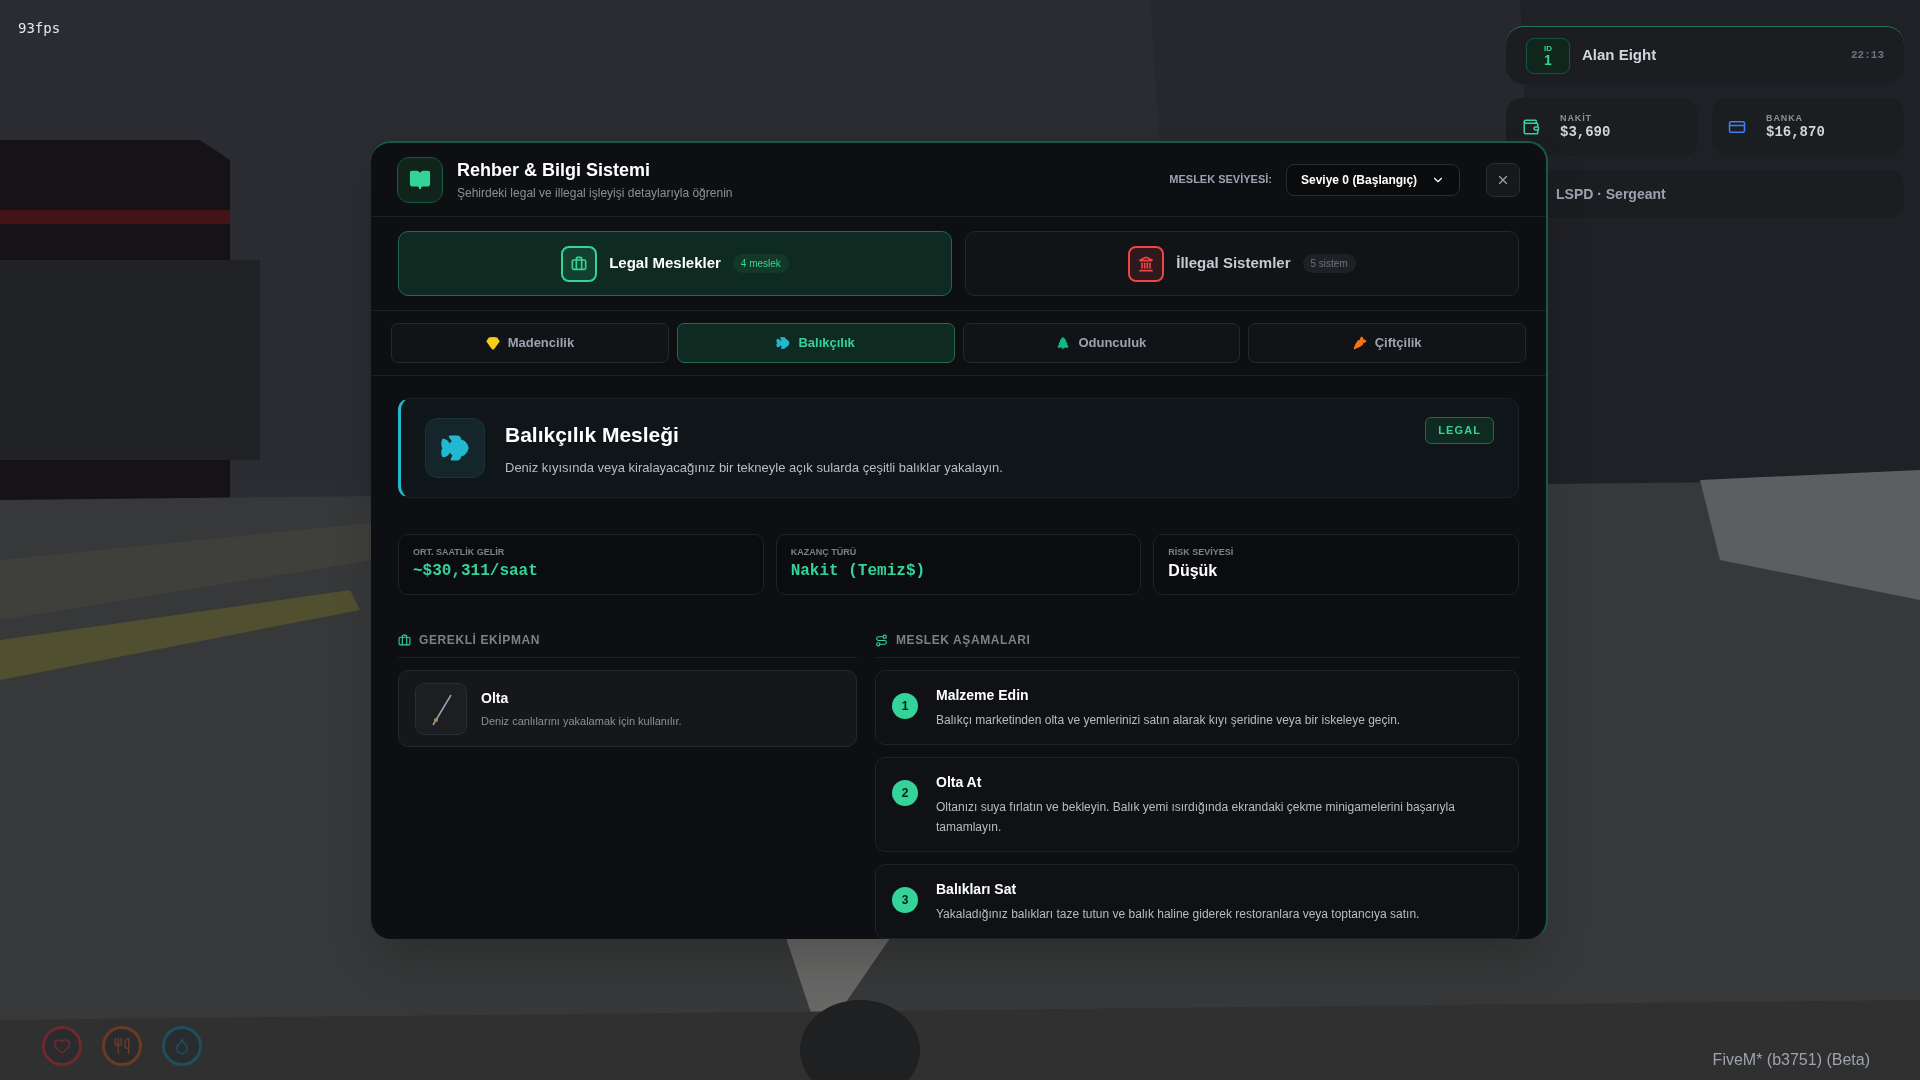 The height and width of the screenshot is (1080, 1920). What do you see at coordinates (1178, 914) in the screenshot?
I see `step-description: Yakaladığınız balıkları taze tutun ve balık haline giderek restoranlara veya toptancıya satın.` at bounding box center [1178, 914].